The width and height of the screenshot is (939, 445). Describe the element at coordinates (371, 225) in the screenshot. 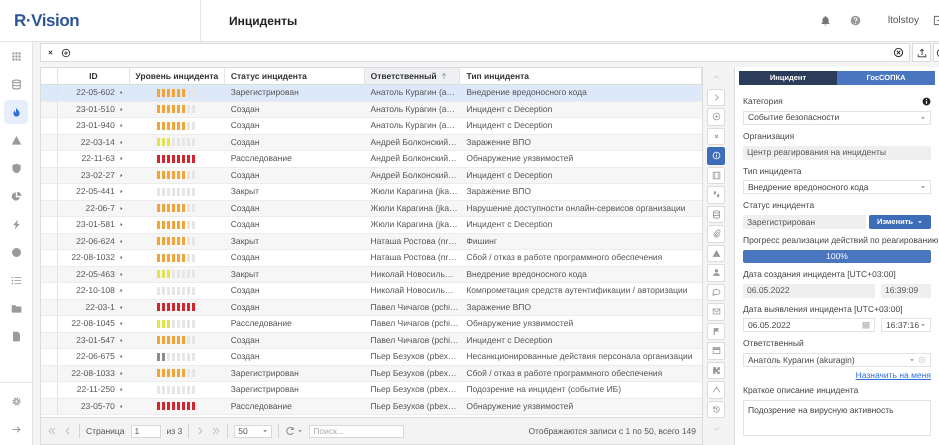

I see `table-row: 23-01-581 Создан Жюли Карагина (jka… Инцидент с Deception` at that location.